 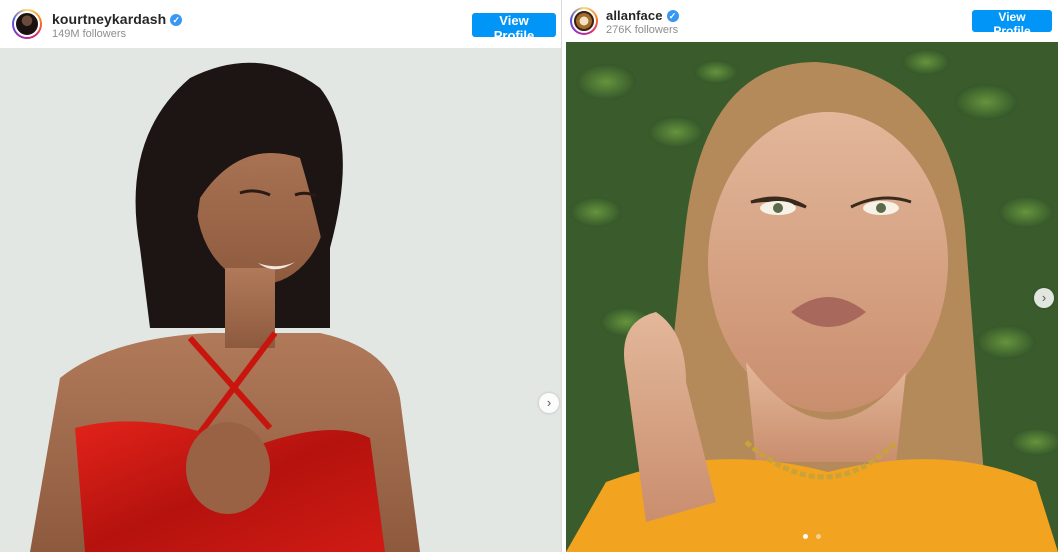 I want to click on follower-count: 276K followers, so click(x=642, y=30).